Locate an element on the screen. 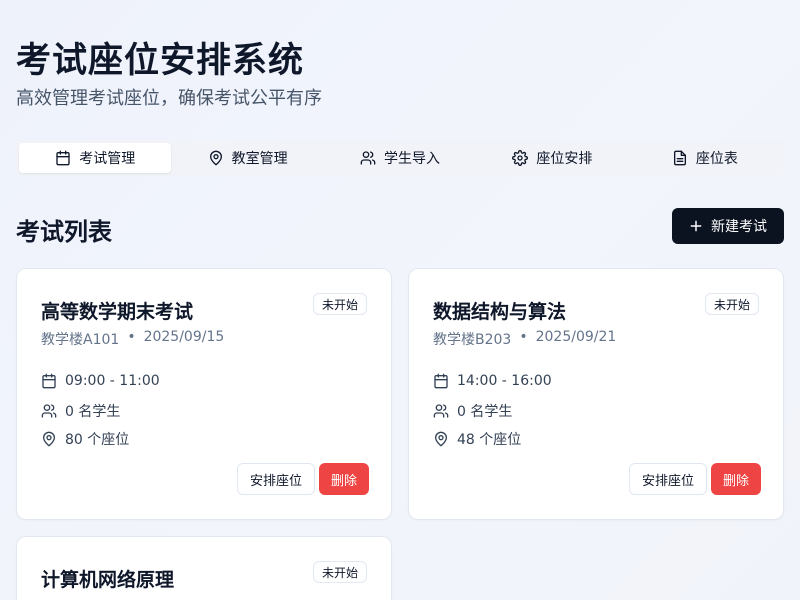 Image resolution: width=800 pixels, height=600 pixels. tab-label: 考试管理 is located at coordinates (107, 159).